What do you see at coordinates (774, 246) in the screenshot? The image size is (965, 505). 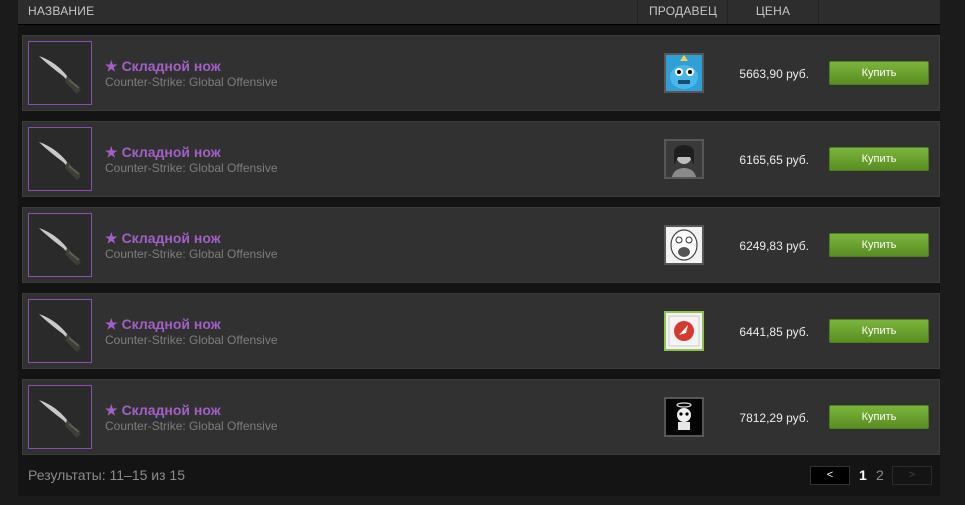 I see `listing-price: 6249,83 руб.` at bounding box center [774, 246].